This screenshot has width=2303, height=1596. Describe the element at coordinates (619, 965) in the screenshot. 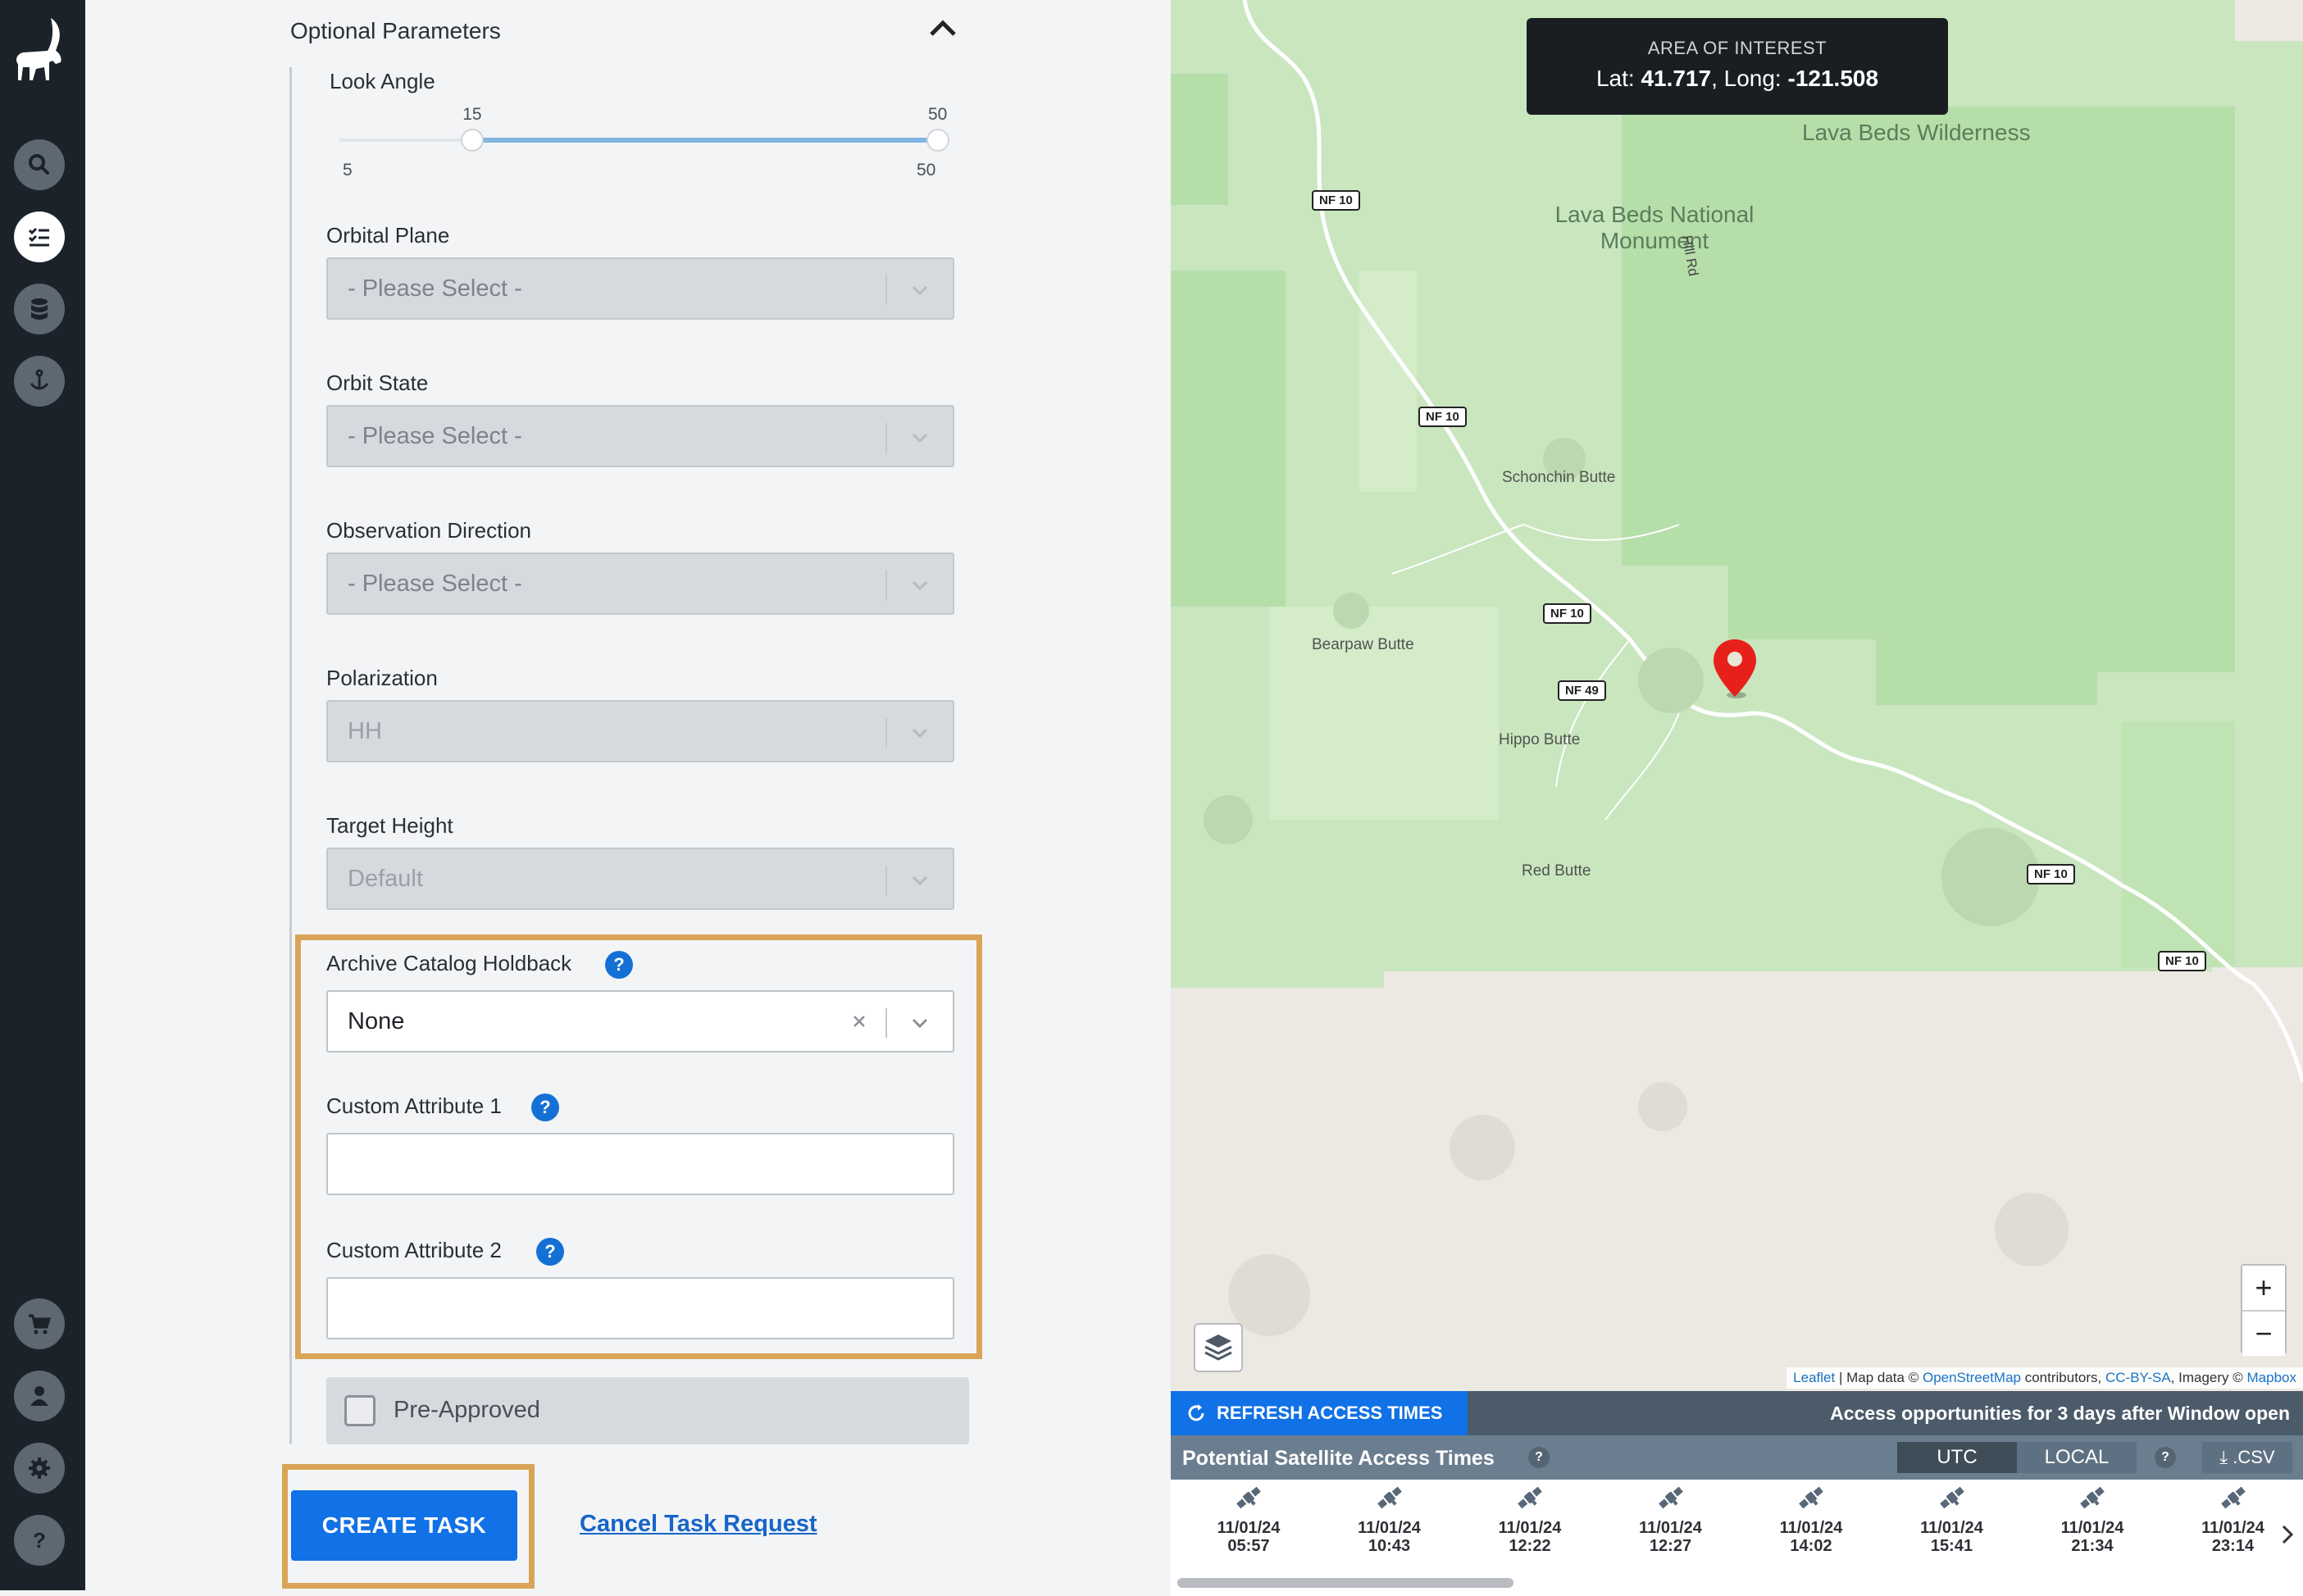

I see `archive-holdback-help-icon: ?` at that location.